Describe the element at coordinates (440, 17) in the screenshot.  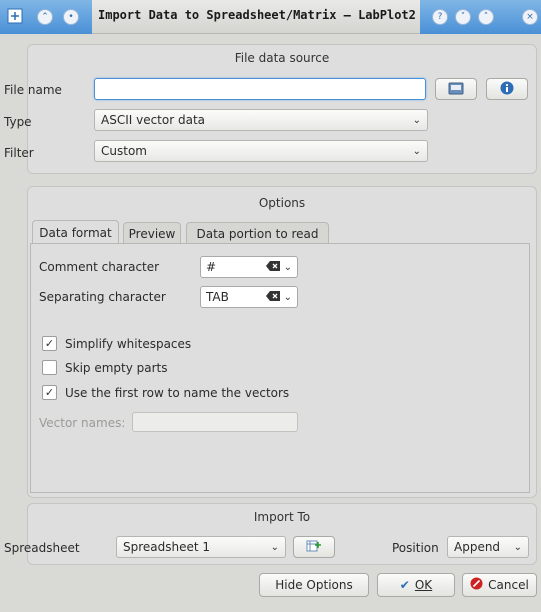
I see `help-icon: ?` at that location.